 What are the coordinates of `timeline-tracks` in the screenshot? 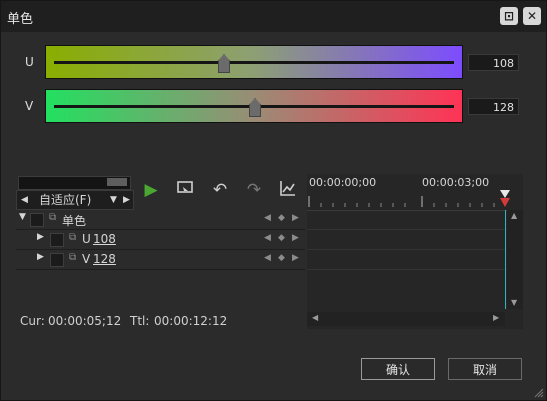 It's located at (406, 259).